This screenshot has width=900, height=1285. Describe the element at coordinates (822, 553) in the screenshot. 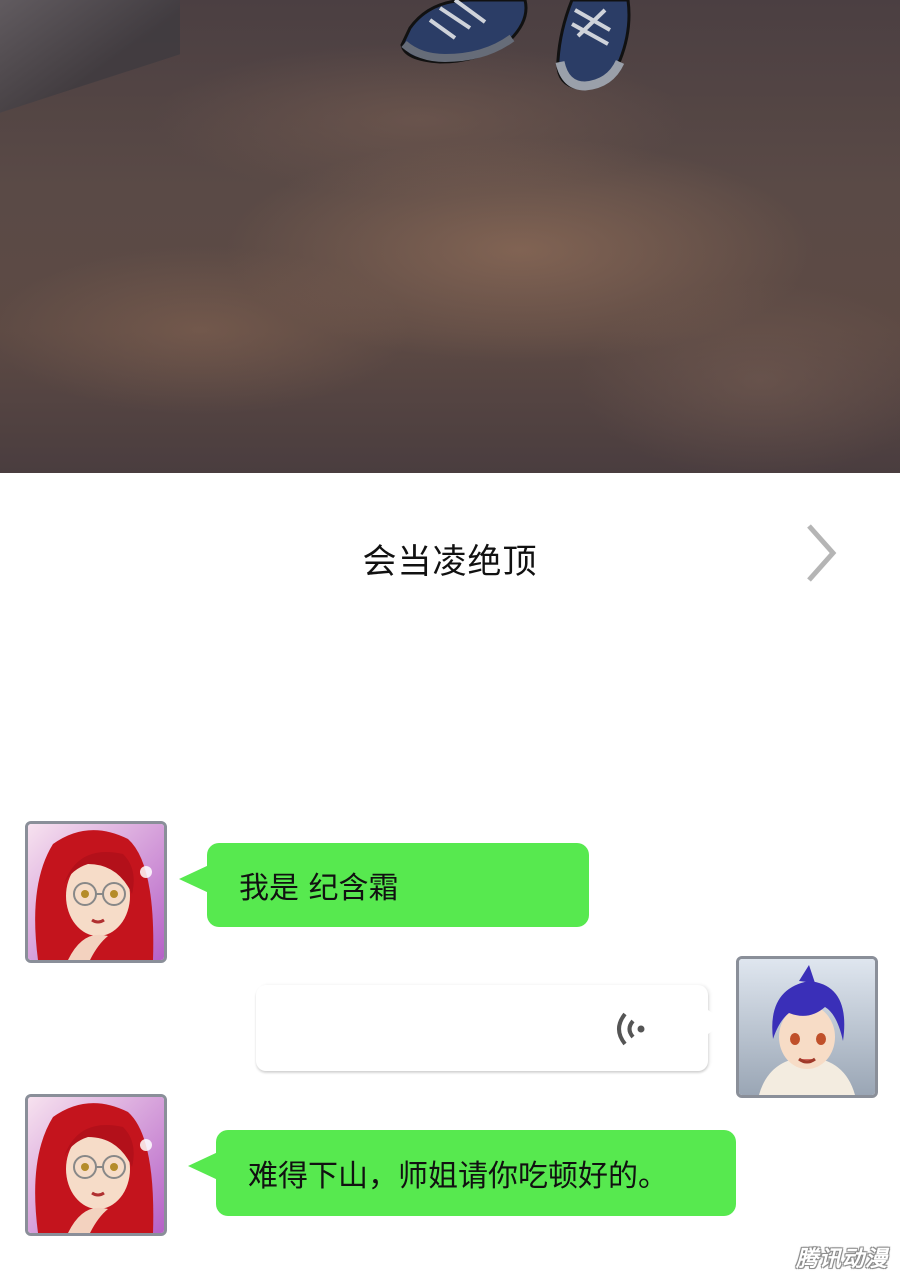

I see `chevron-right-icon` at that location.